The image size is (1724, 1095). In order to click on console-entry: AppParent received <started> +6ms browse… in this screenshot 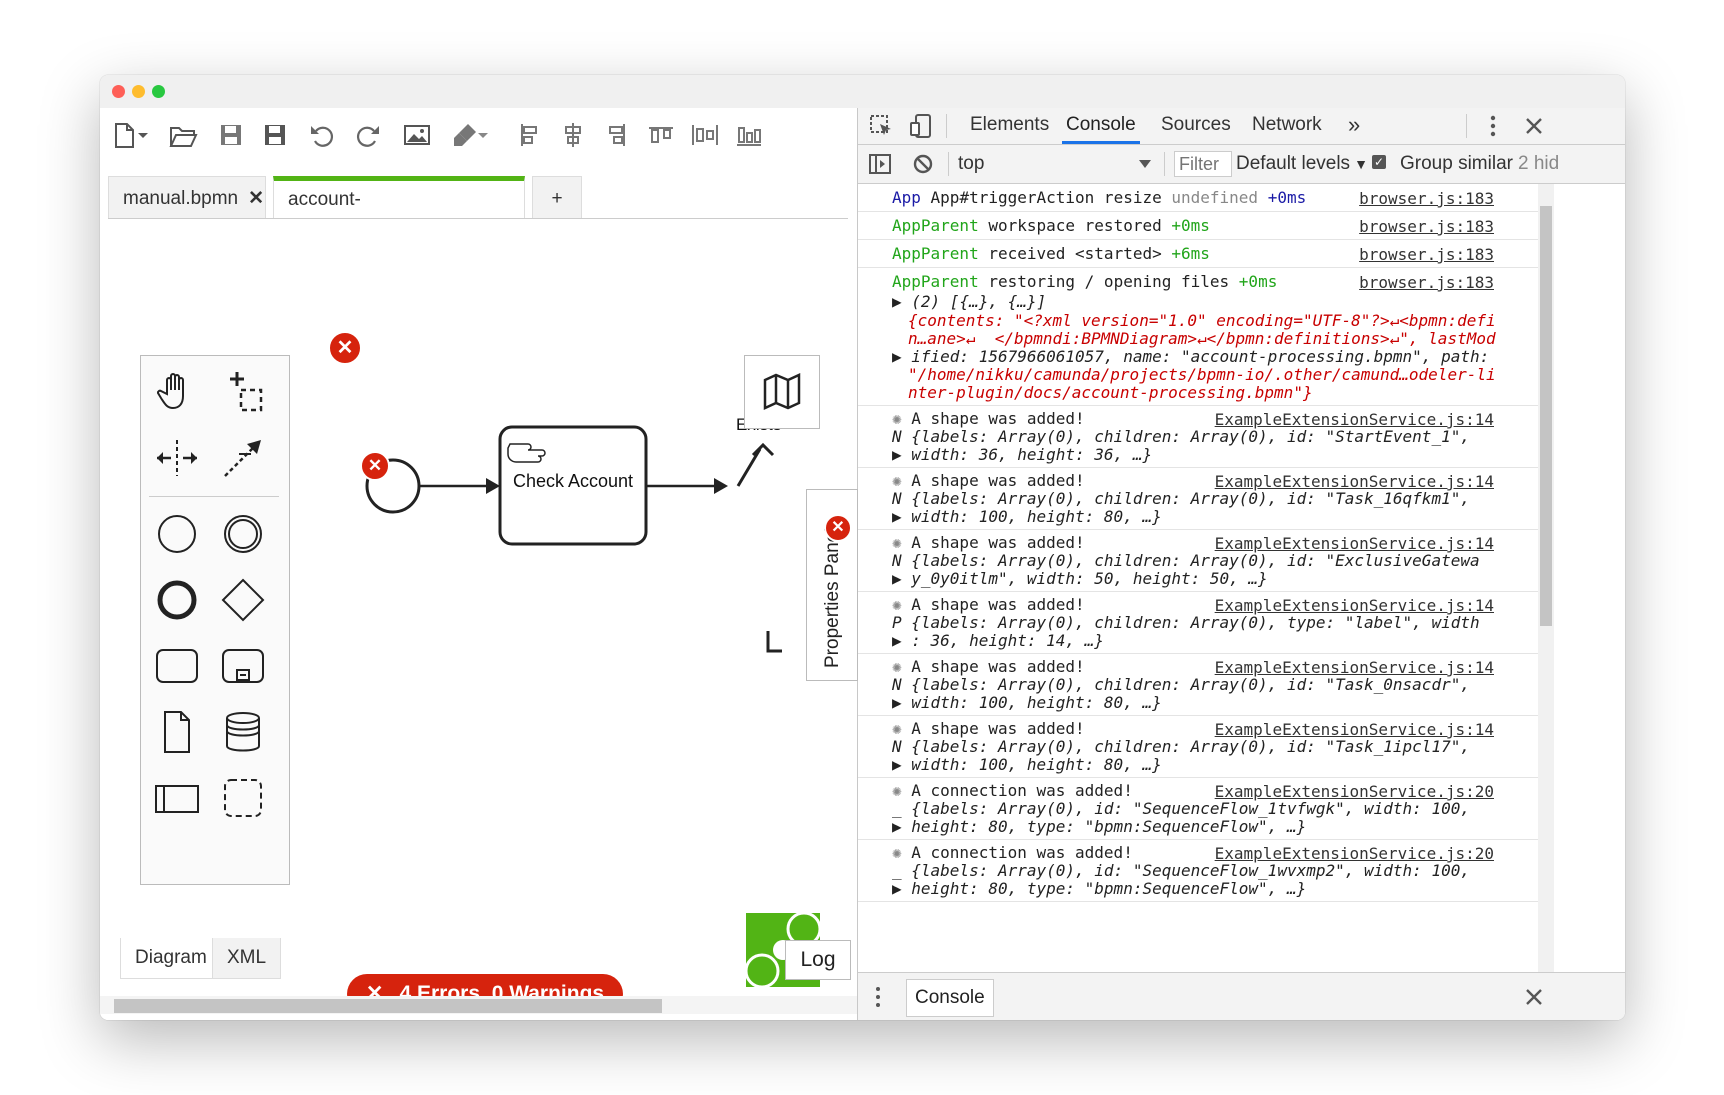, I will do `click(1198, 254)`.